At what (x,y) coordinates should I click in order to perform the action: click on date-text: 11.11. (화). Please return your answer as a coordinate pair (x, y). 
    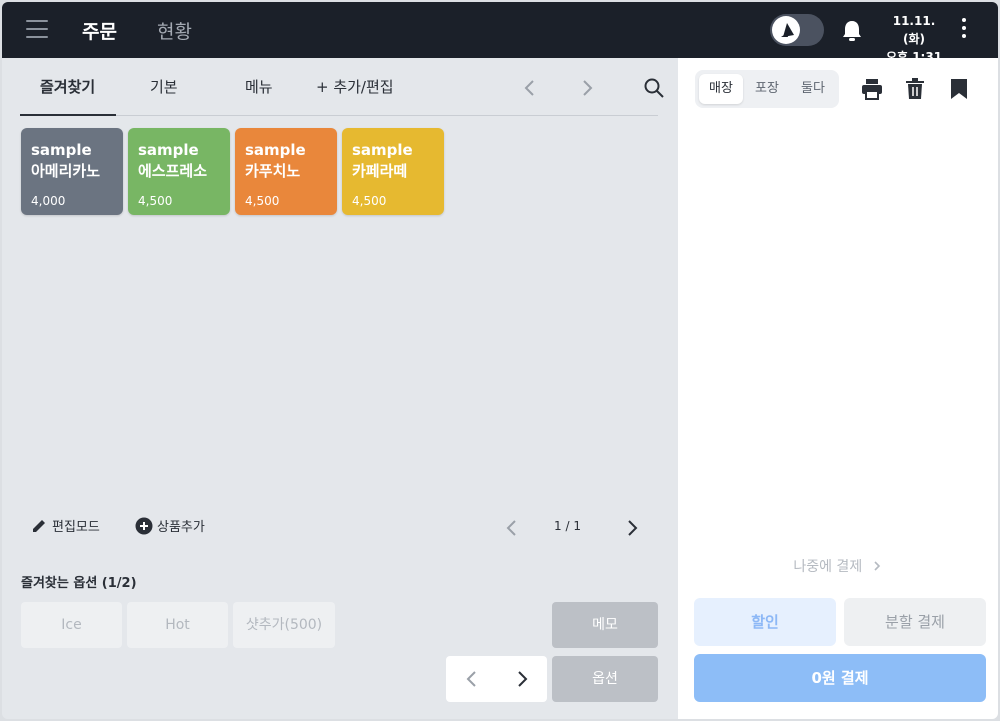
    Looking at the image, I should click on (914, 30).